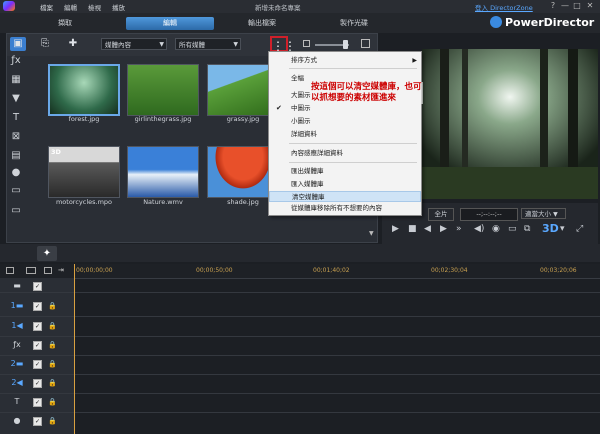  I want to click on 3d-mode-button: 3D, so click(550, 228).